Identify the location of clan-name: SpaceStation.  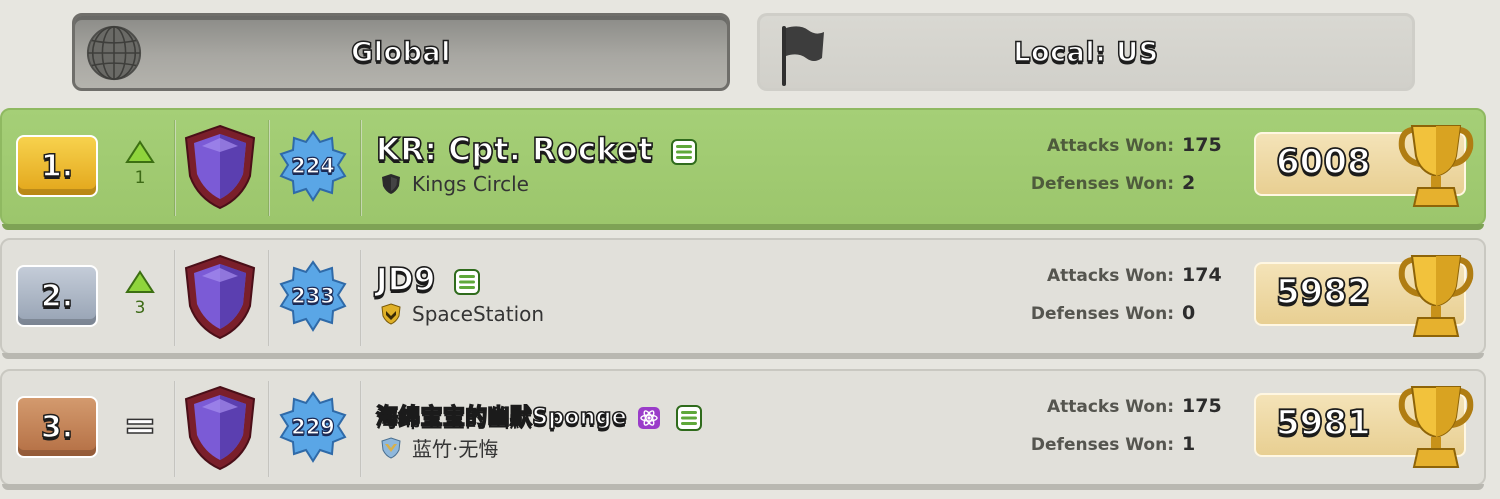
(478, 314).